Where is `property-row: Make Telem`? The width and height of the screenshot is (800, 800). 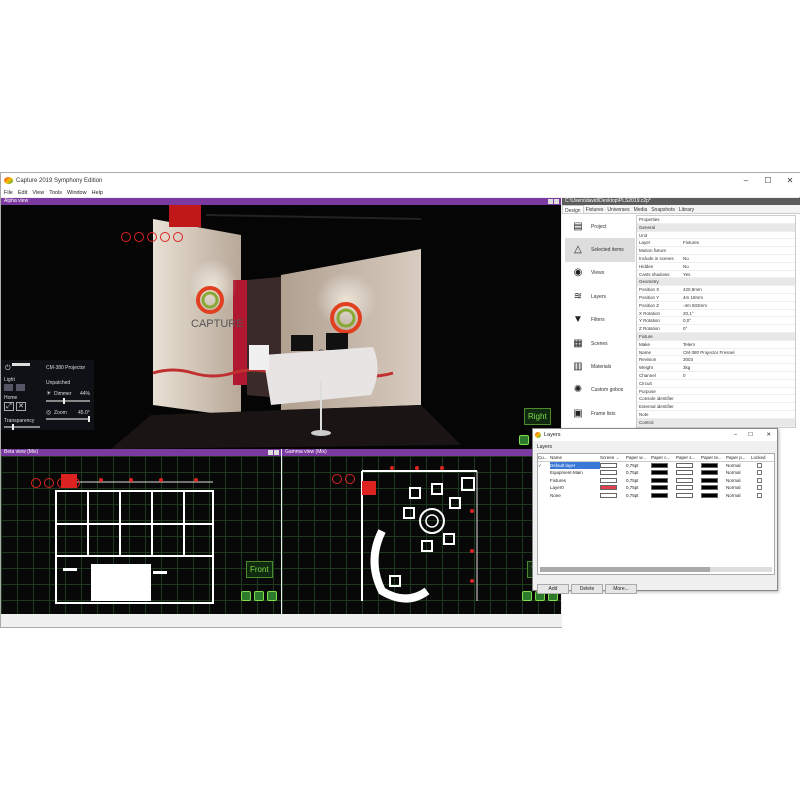
property-row: Make Telem is located at coordinates (716, 345).